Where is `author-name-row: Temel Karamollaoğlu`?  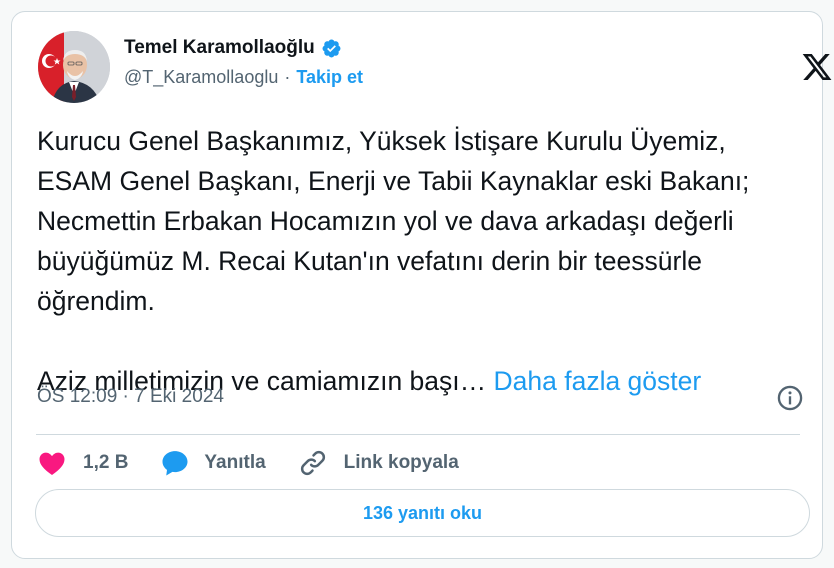 author-name-row: Temel Karamollaoğlu is located at coordinates (243, 48).